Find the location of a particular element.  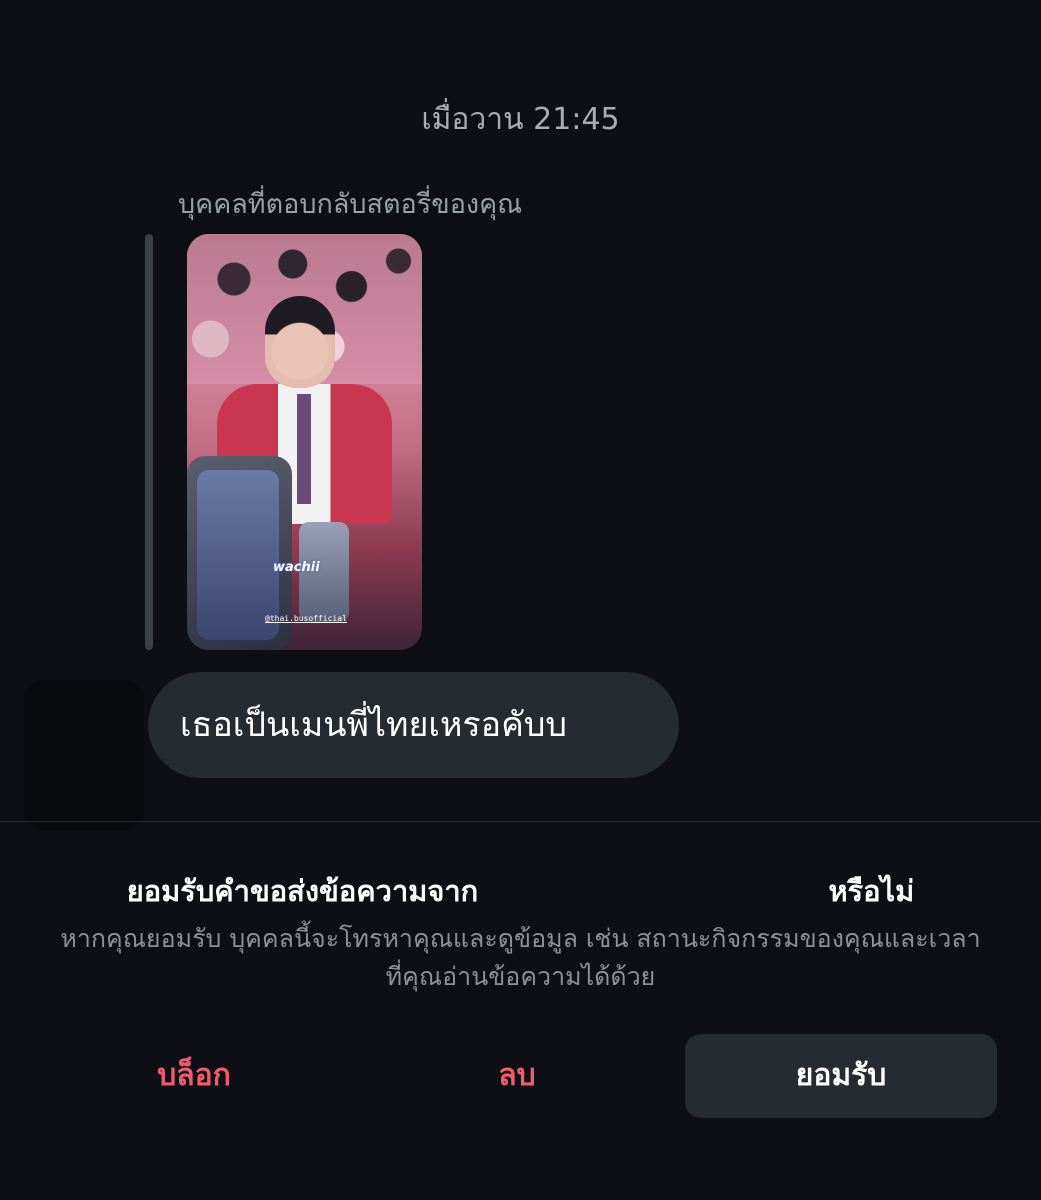

message-bubble: เธอเป็นเมนพี่ไทยเหรอคับบ is located at coordinates (413, 725).